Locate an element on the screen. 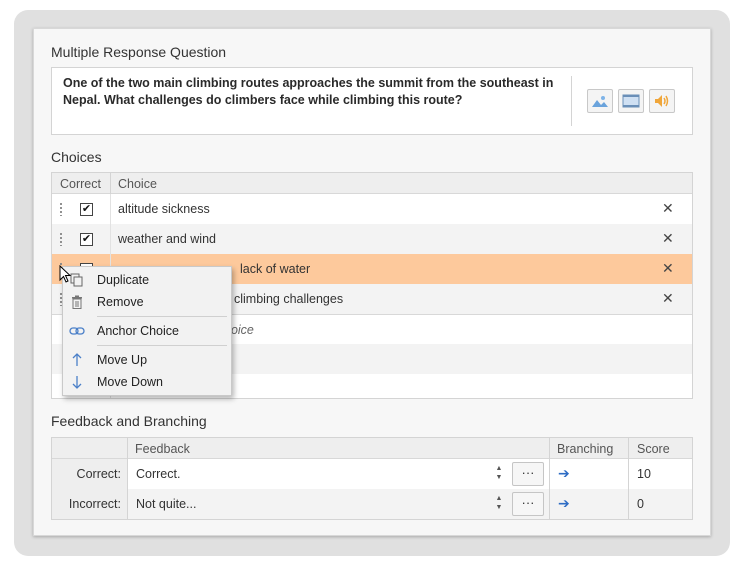  insert-video-button is located at coordinates (631, 101).